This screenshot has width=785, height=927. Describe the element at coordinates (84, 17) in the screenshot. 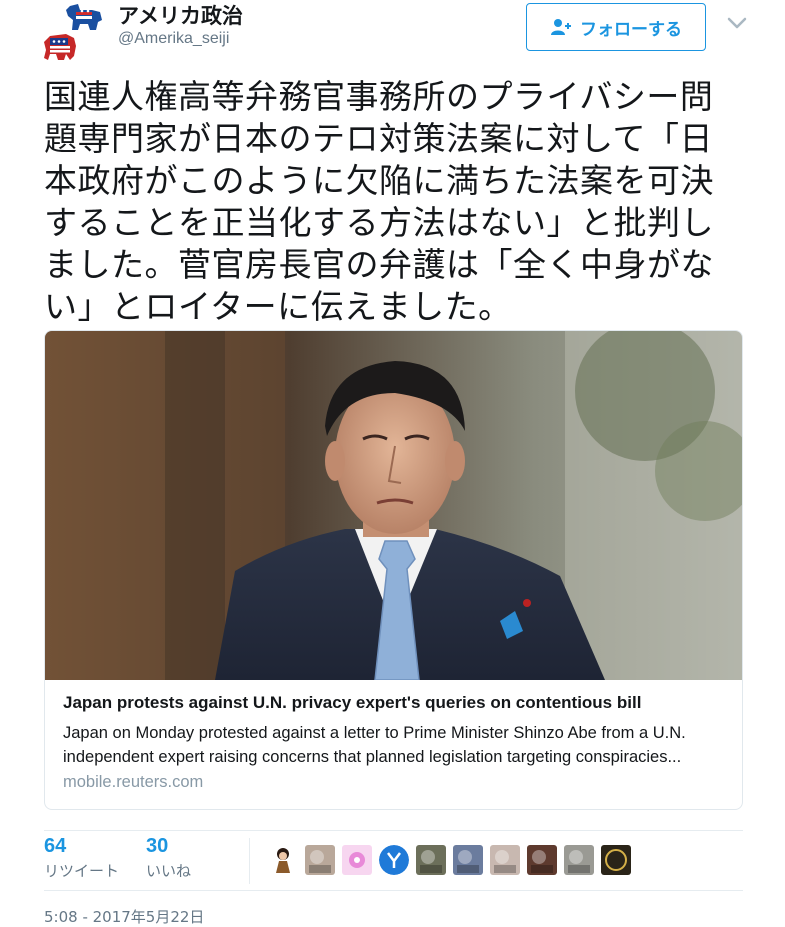

I see `donkey-icon` at that location.